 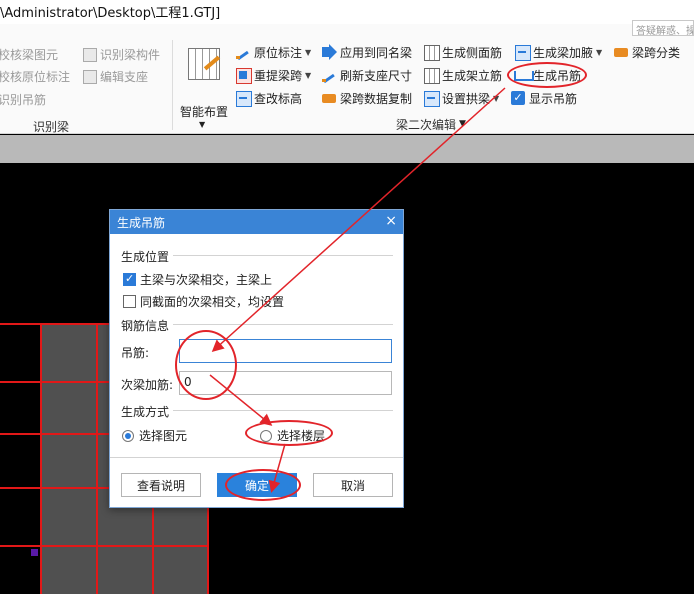 I want to click on haunch-icon, so click(x=522, y=52).